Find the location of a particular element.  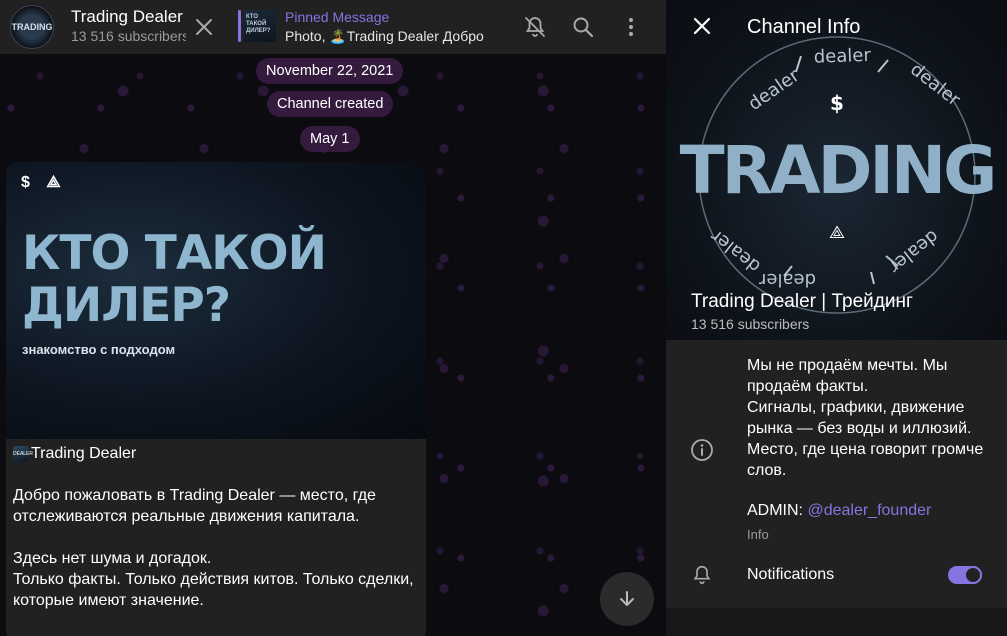

more-menu-button is located at coordinates (631, 27).